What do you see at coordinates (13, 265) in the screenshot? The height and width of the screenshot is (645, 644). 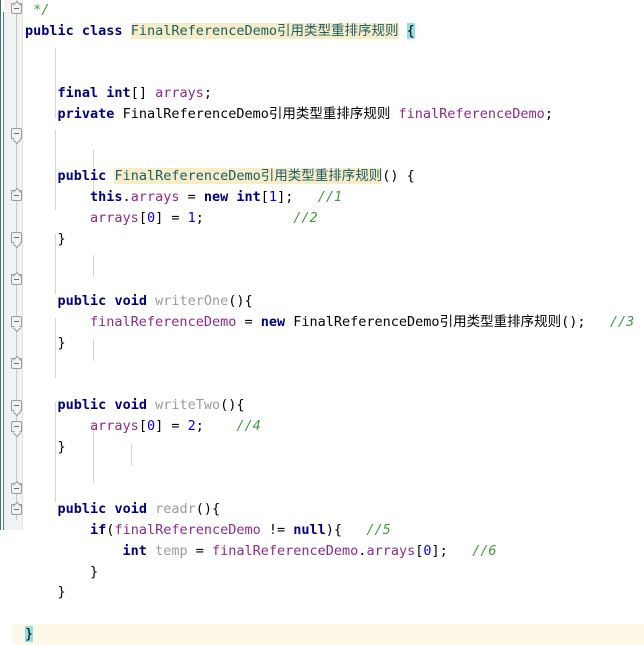 I see `editor-gutter` at bounding box center [13, 265].